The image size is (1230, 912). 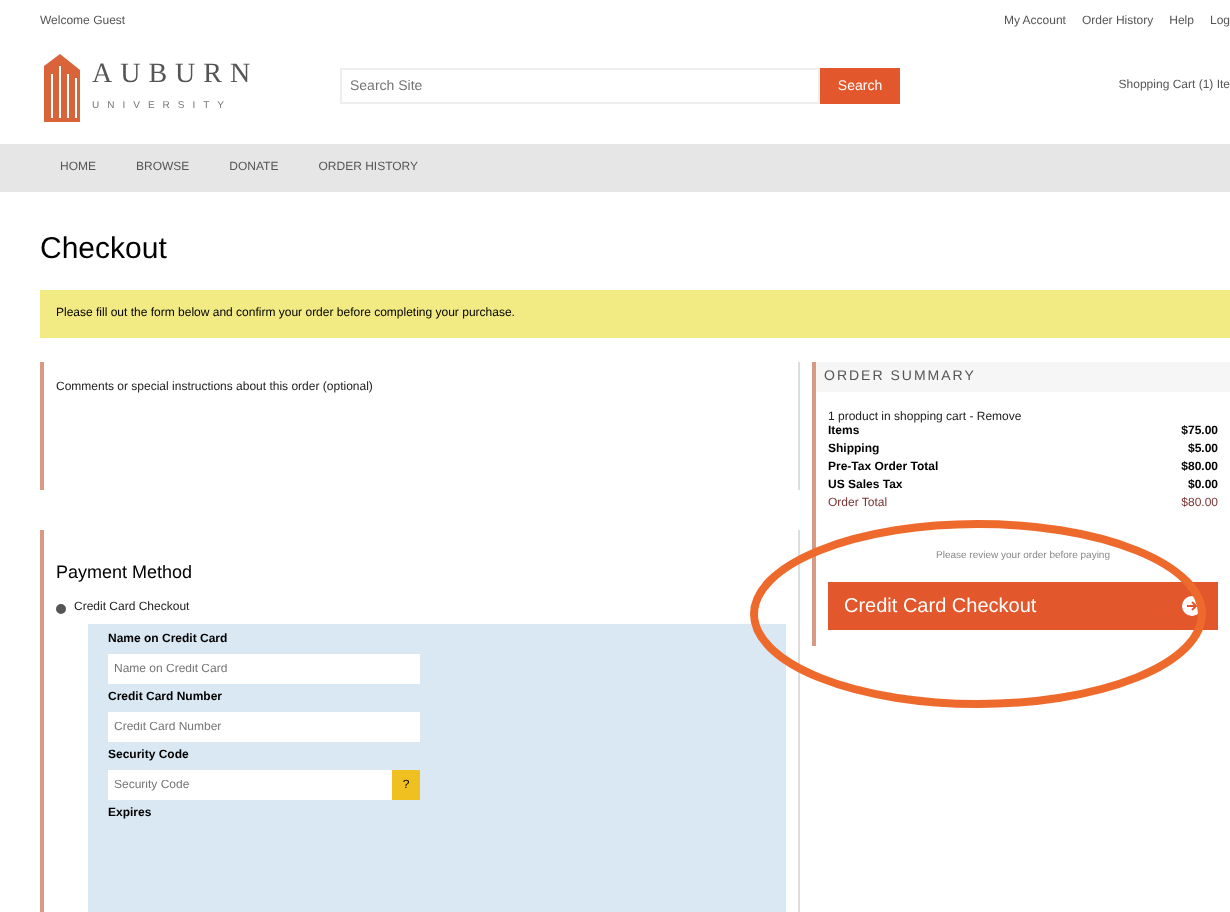 I want to click on payment-title: Payment Method, so click(x=125, y=572).